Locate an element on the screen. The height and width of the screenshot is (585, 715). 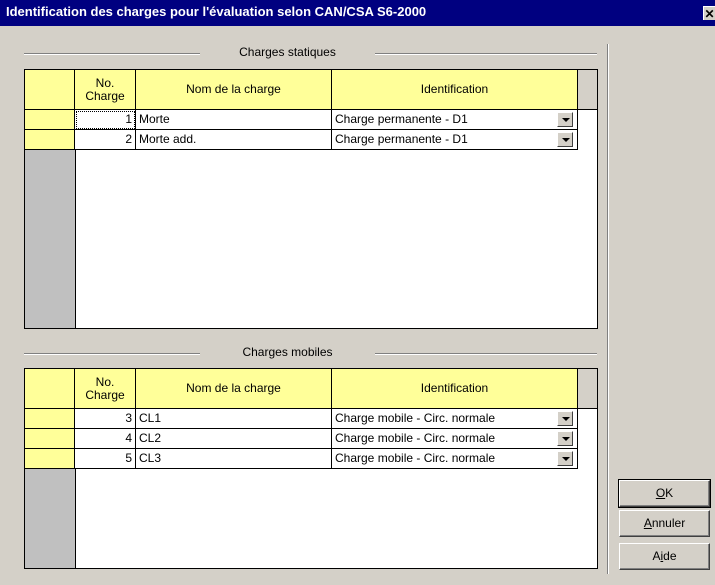
table-row: 2 Morte add. Charge permanente - D1 is located at coordinates (311, 140).